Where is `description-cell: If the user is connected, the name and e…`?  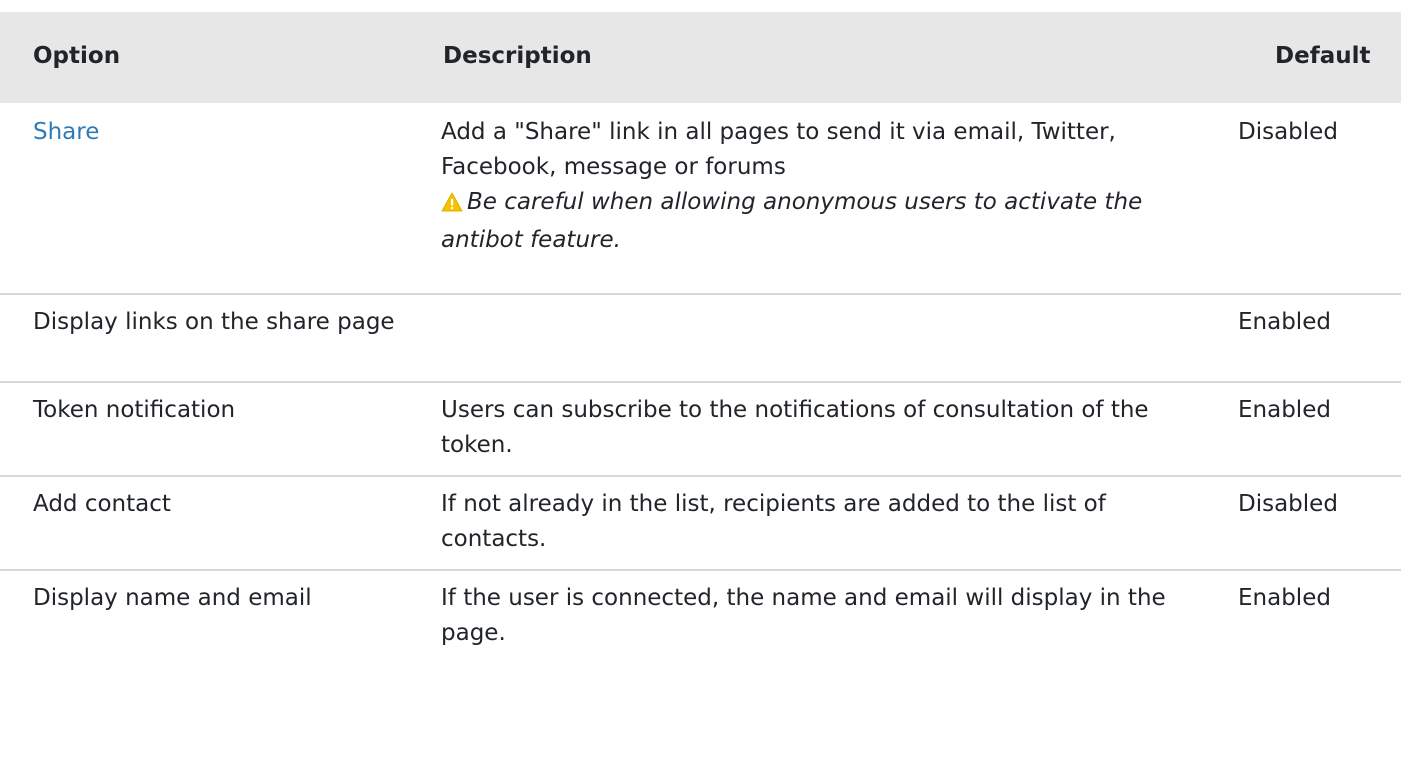 description-cell: If the user is connected, the name and e… is located at coordinates (803, 615).